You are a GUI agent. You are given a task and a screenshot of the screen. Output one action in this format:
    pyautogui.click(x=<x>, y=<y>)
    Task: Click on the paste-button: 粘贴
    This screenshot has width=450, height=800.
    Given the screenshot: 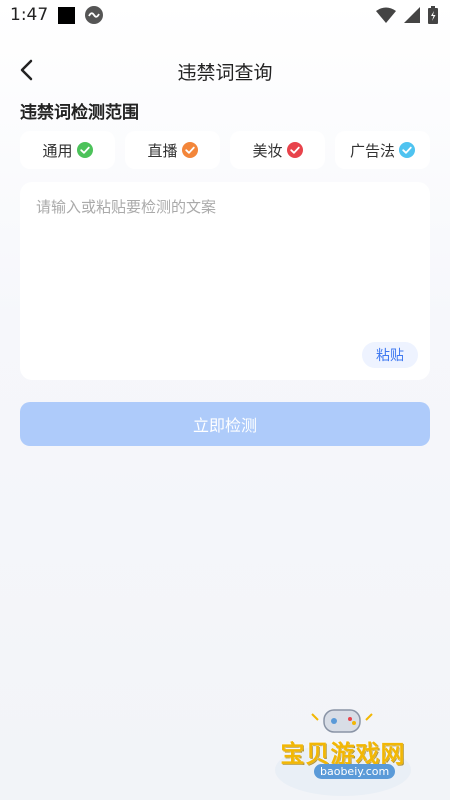 What is the action you would take?
    pyautogui.click(x=390, y=355)
    